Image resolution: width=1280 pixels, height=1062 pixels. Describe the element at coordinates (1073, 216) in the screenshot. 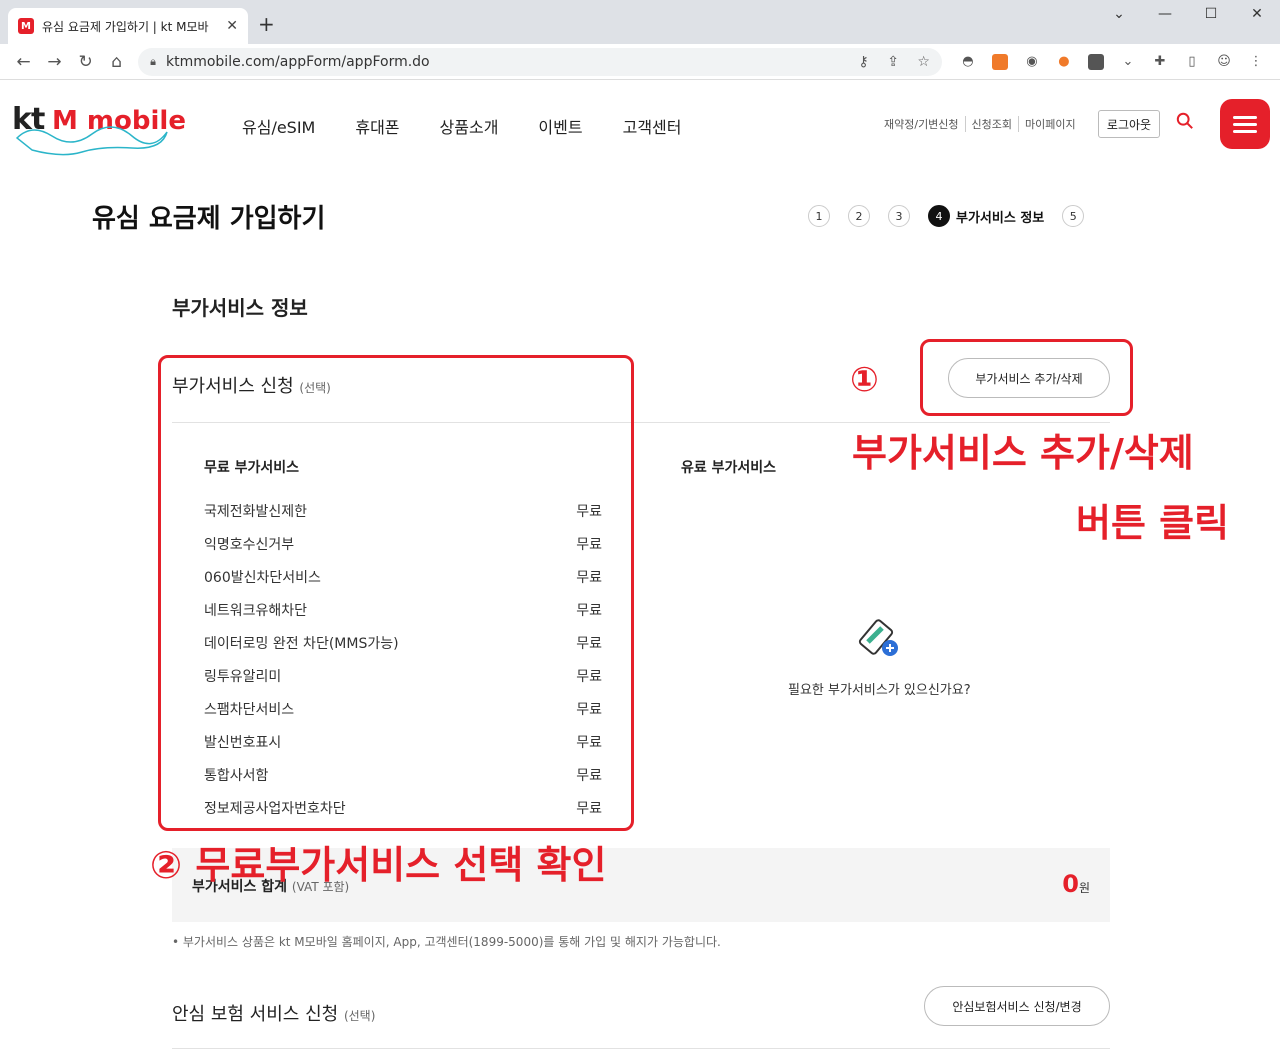

I see `step-5: 5` at that location.